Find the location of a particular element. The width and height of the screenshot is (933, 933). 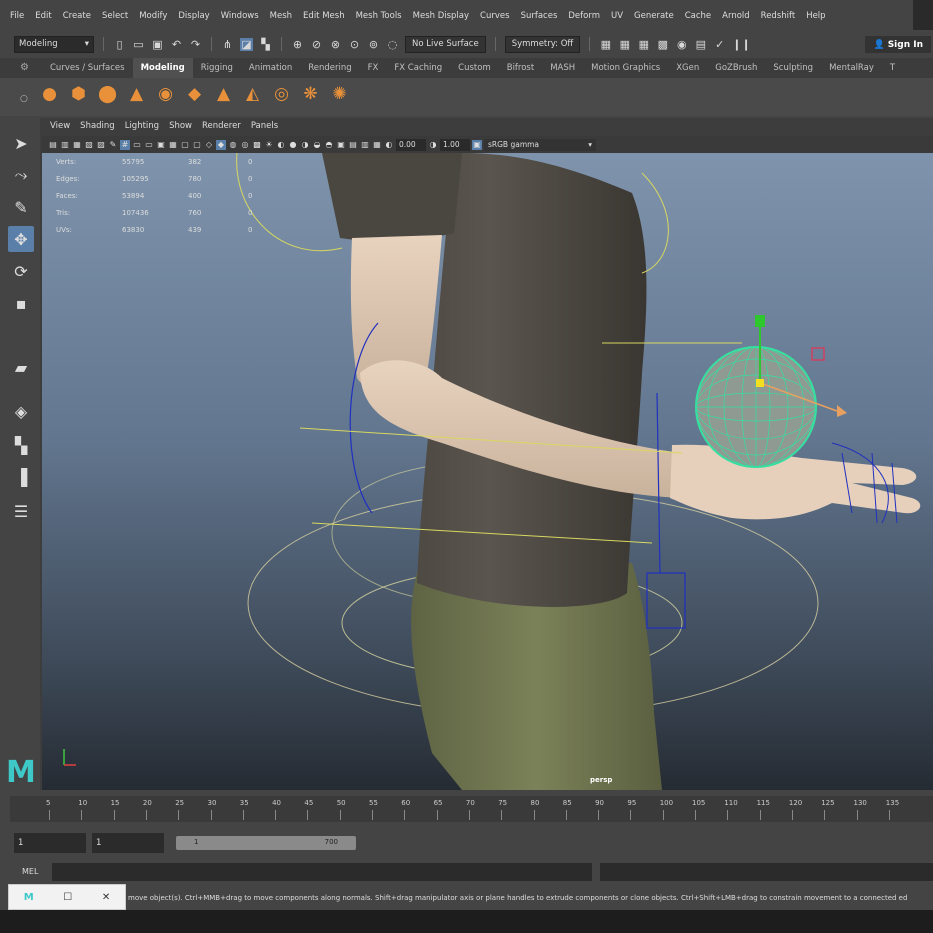

multisample-aa-icon: ◒ is located at coordinates (317, 145).